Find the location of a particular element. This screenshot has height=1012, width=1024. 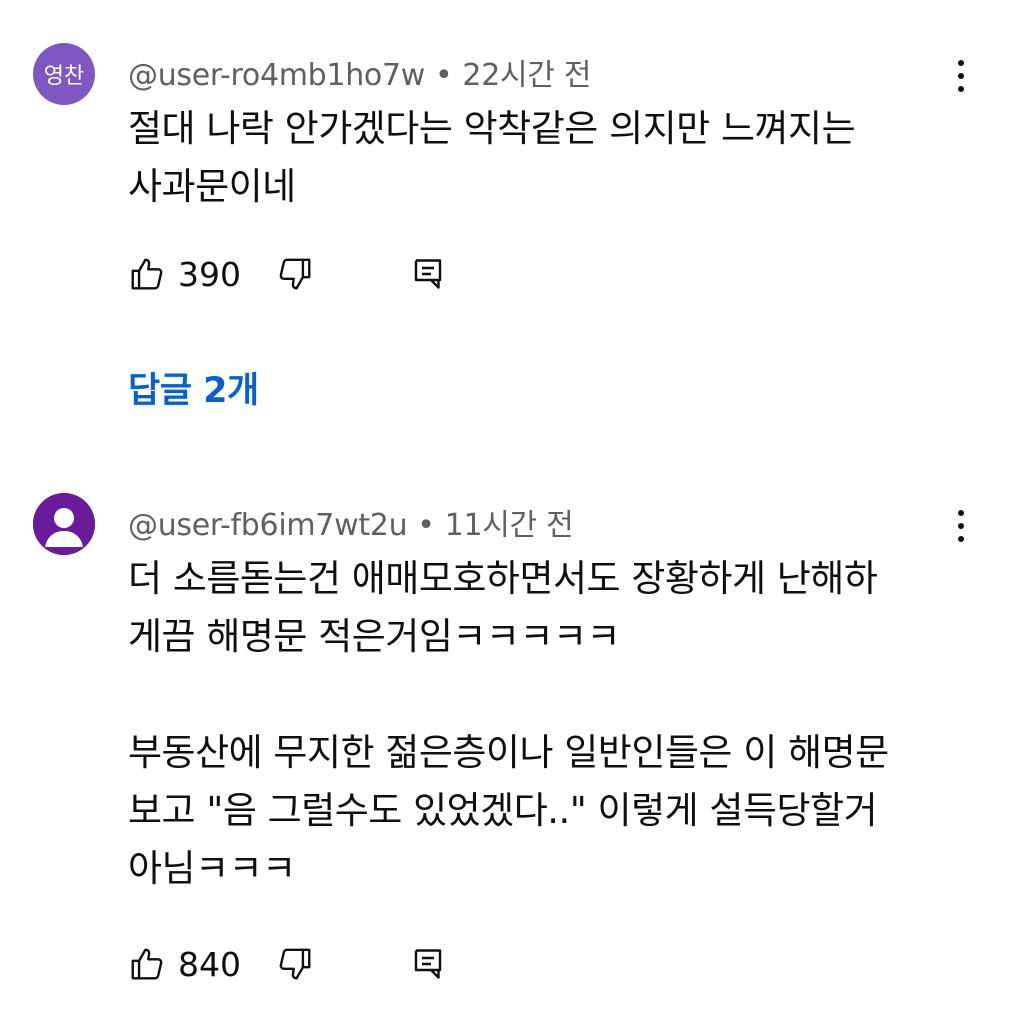

comment-line: 더 소름돋는건 애매모호하면서도 장황하게 난해하 is located at coordinates (503, 578).